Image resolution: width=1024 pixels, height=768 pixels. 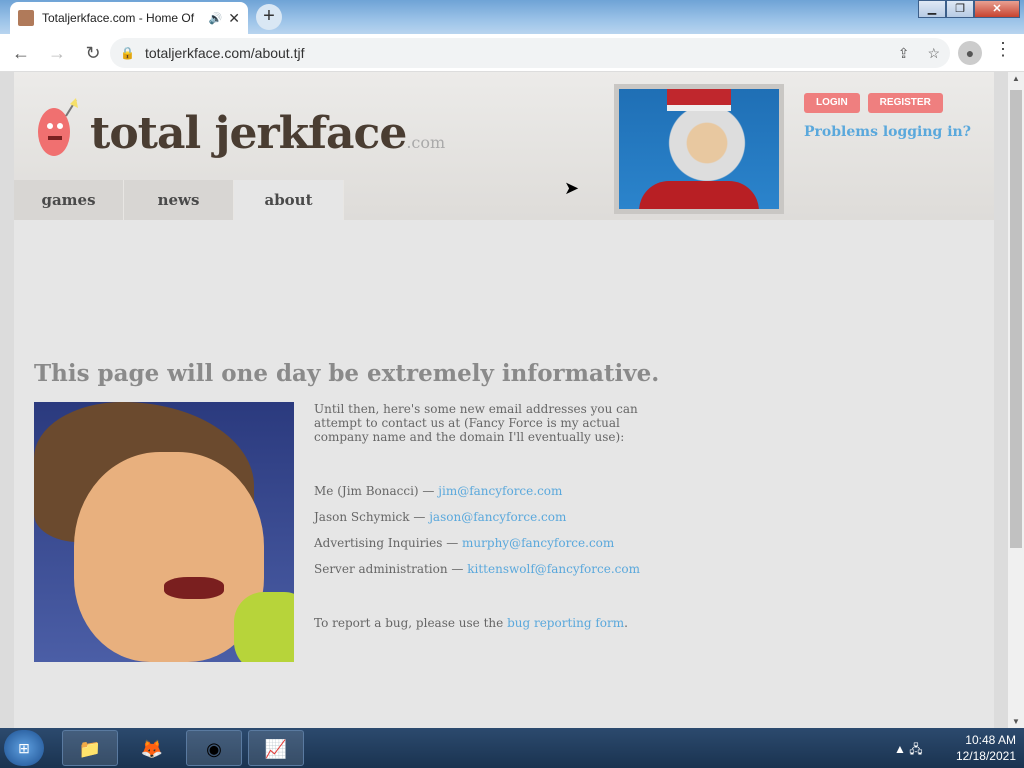 I want to click on logo-text: total jerkface, so click(x=248, y=133).